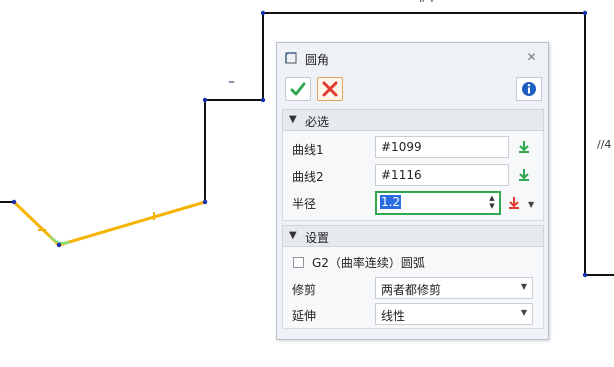  I want to click on dimension-label-top: #4, so click(426, 2).